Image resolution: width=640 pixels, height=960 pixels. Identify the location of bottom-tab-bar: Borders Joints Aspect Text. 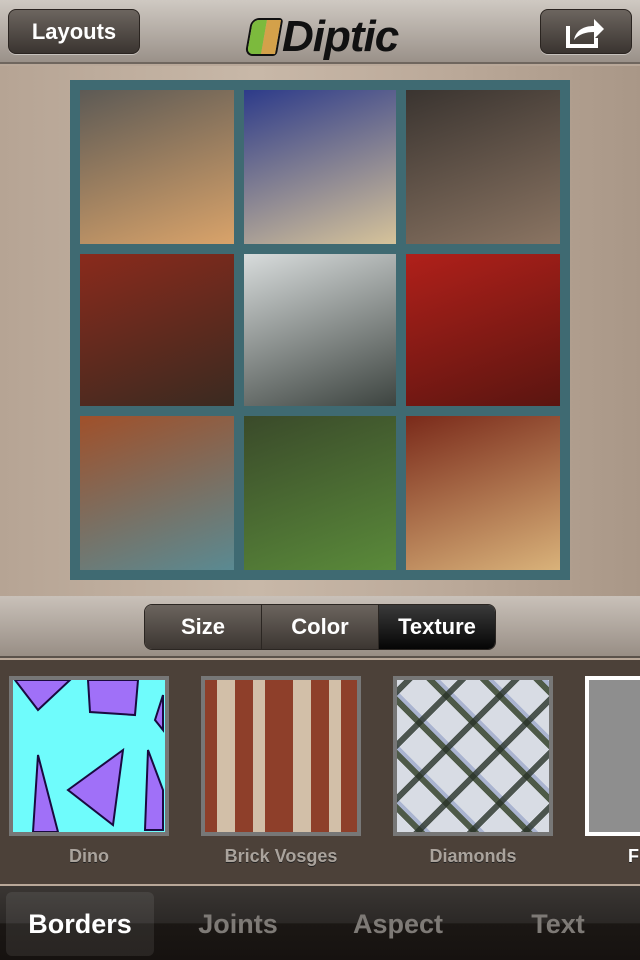
(320, 923).